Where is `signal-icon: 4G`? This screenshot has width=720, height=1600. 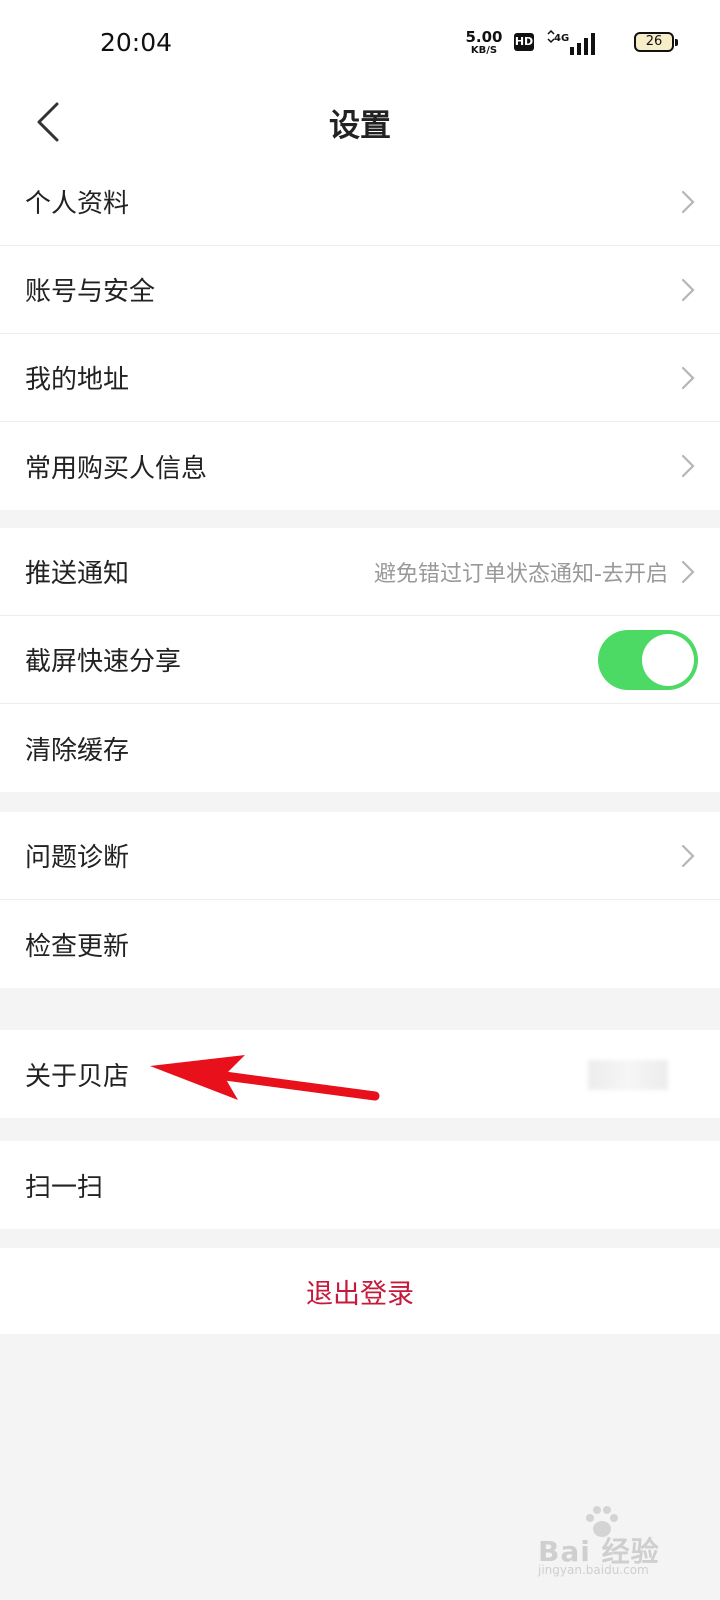 signal-icon: 4G is located at coordinates (571, 42).